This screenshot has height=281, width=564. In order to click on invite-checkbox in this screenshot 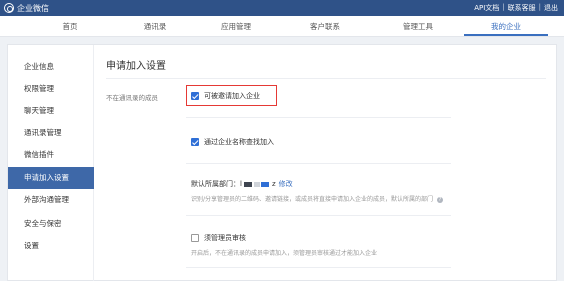, I will do `click(195, 96)`.